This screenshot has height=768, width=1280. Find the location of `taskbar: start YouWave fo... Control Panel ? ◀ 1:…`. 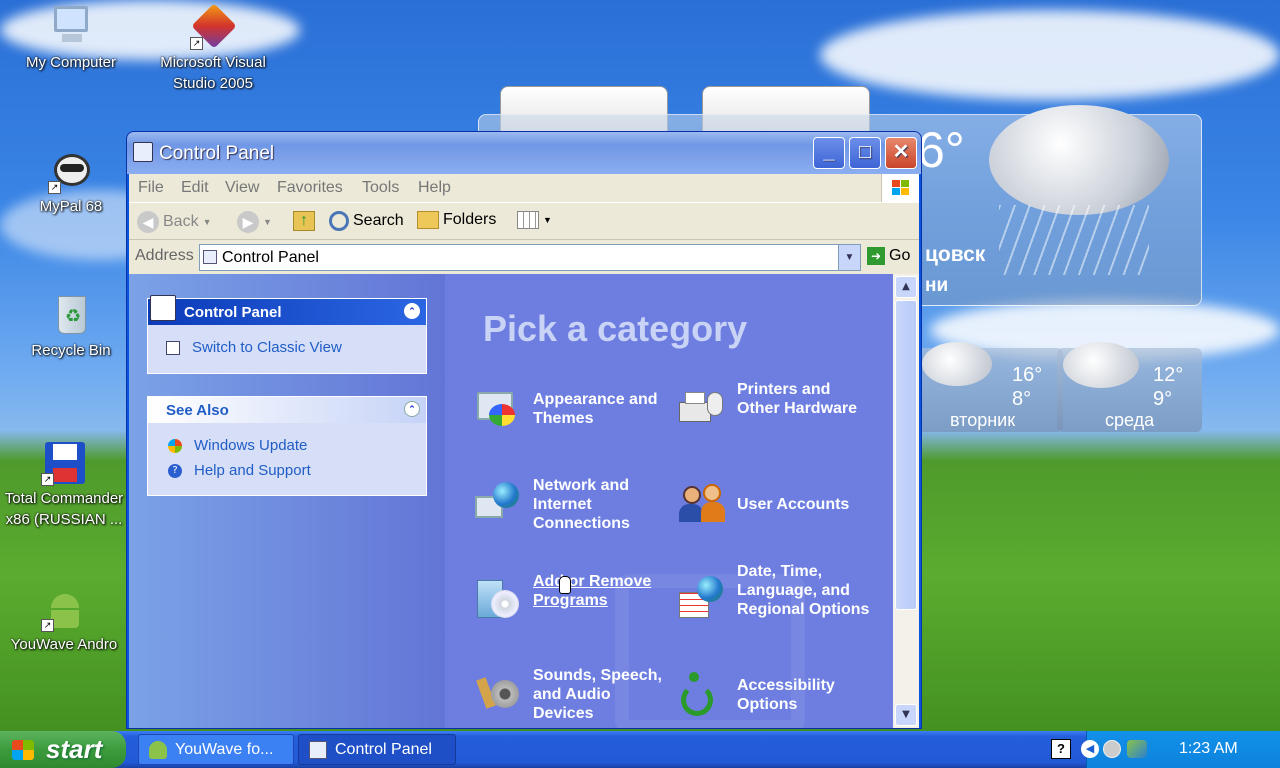

taskbar: start YouWave fo... Control Panel ? ◀ 1:… is located at coordinates (640, 749).